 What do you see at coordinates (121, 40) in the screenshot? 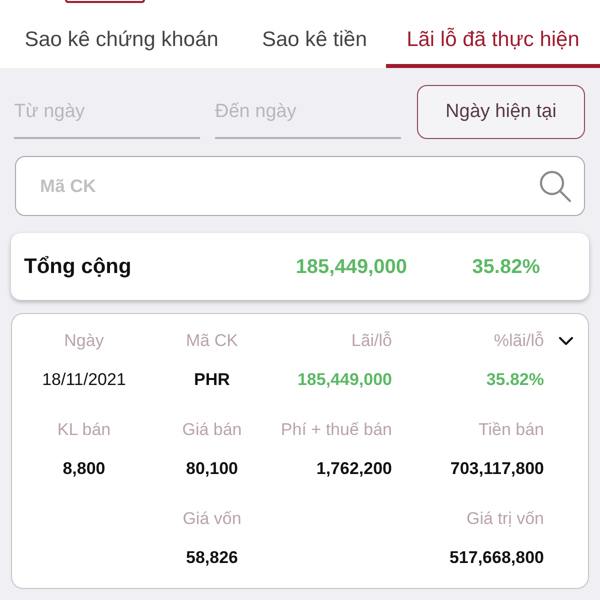
I see `tab: Sao kê chứng khoán` at bounding box center [121, 40].